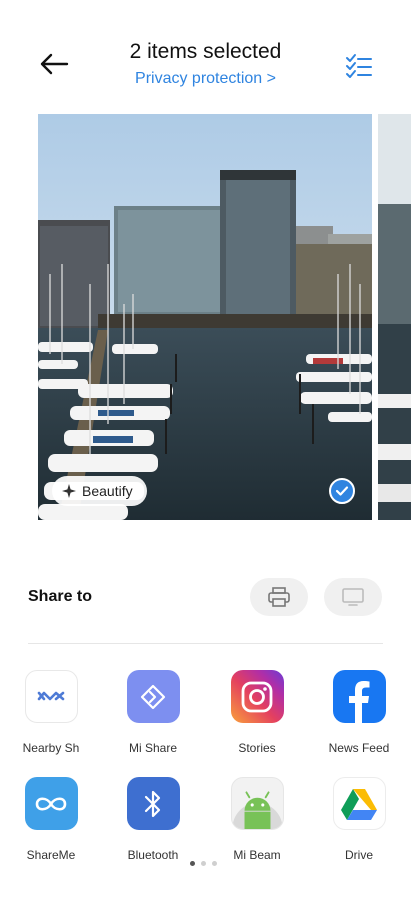 The width and height of the screenshot is (411, 914). Describe the element at coordinates (60, 596) in the screenshot. I see `share-to-label: Share to` at that location.